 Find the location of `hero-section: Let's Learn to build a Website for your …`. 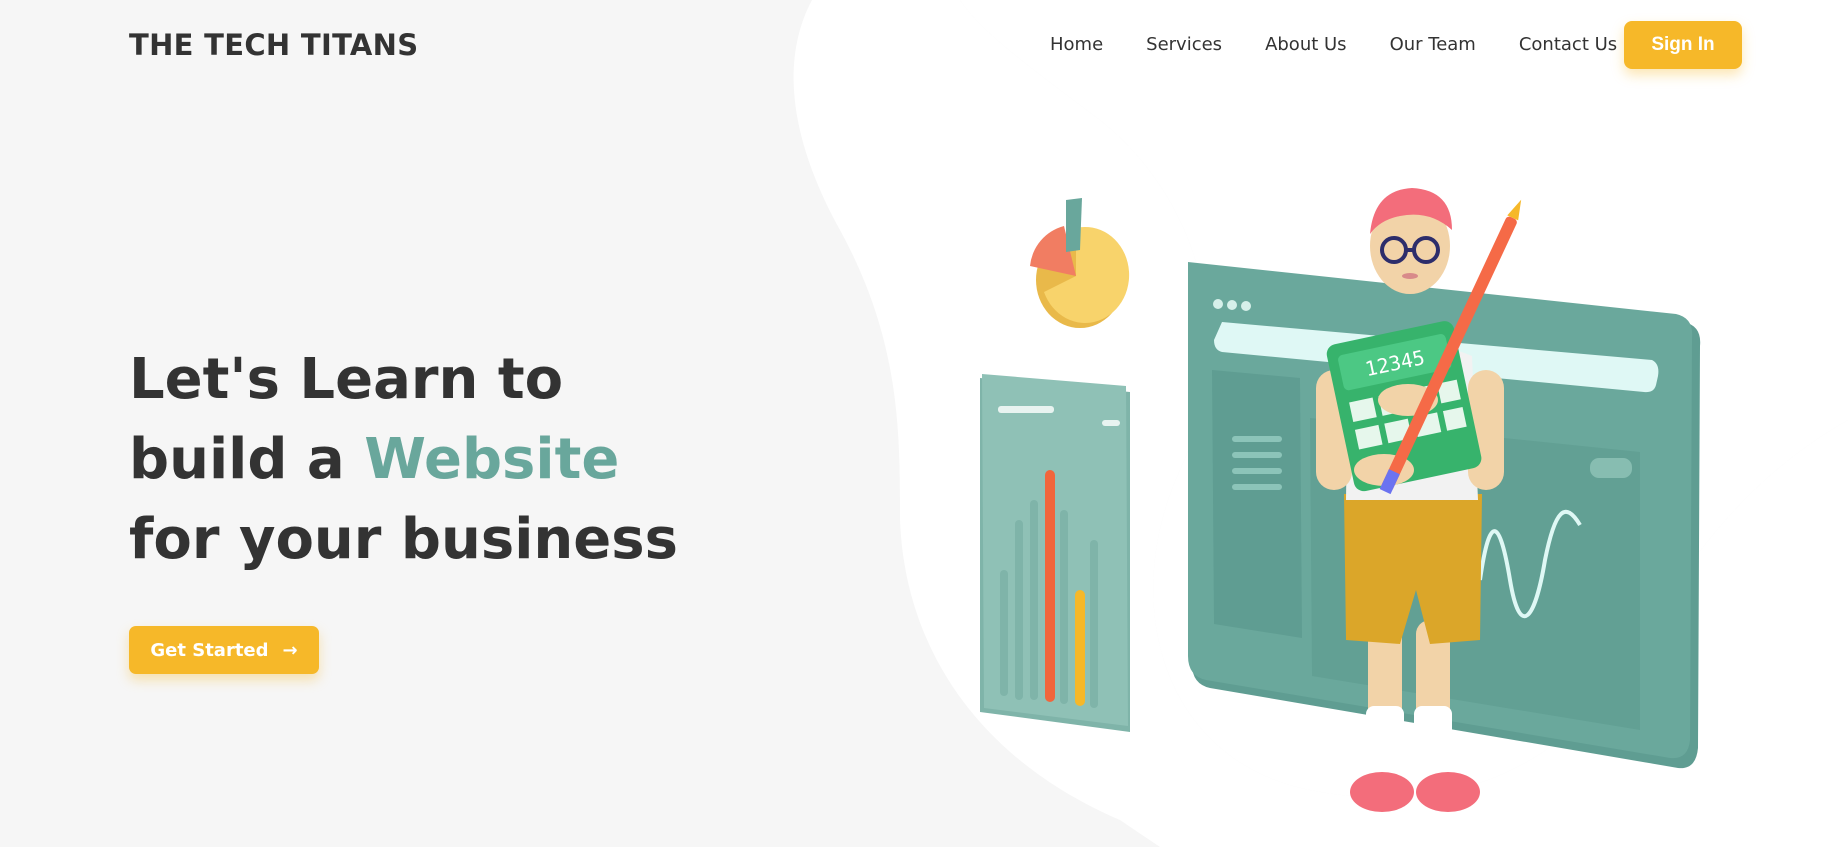

hero-section: Let's Learn to build a Website for your … is located at coordinates (403, 460).